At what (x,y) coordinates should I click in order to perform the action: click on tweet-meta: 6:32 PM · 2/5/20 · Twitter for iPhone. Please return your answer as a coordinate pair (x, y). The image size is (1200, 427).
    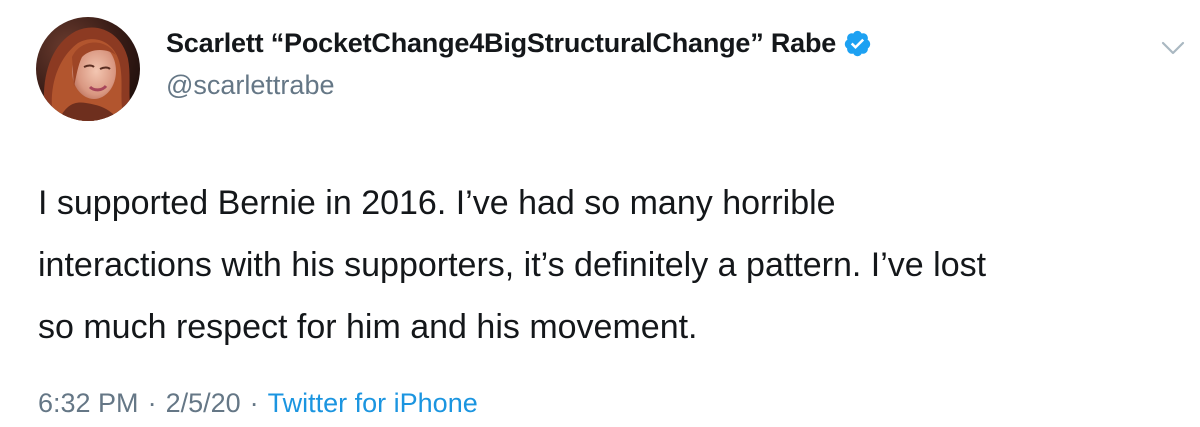
    Looking at the image, I should click on (258, 403).